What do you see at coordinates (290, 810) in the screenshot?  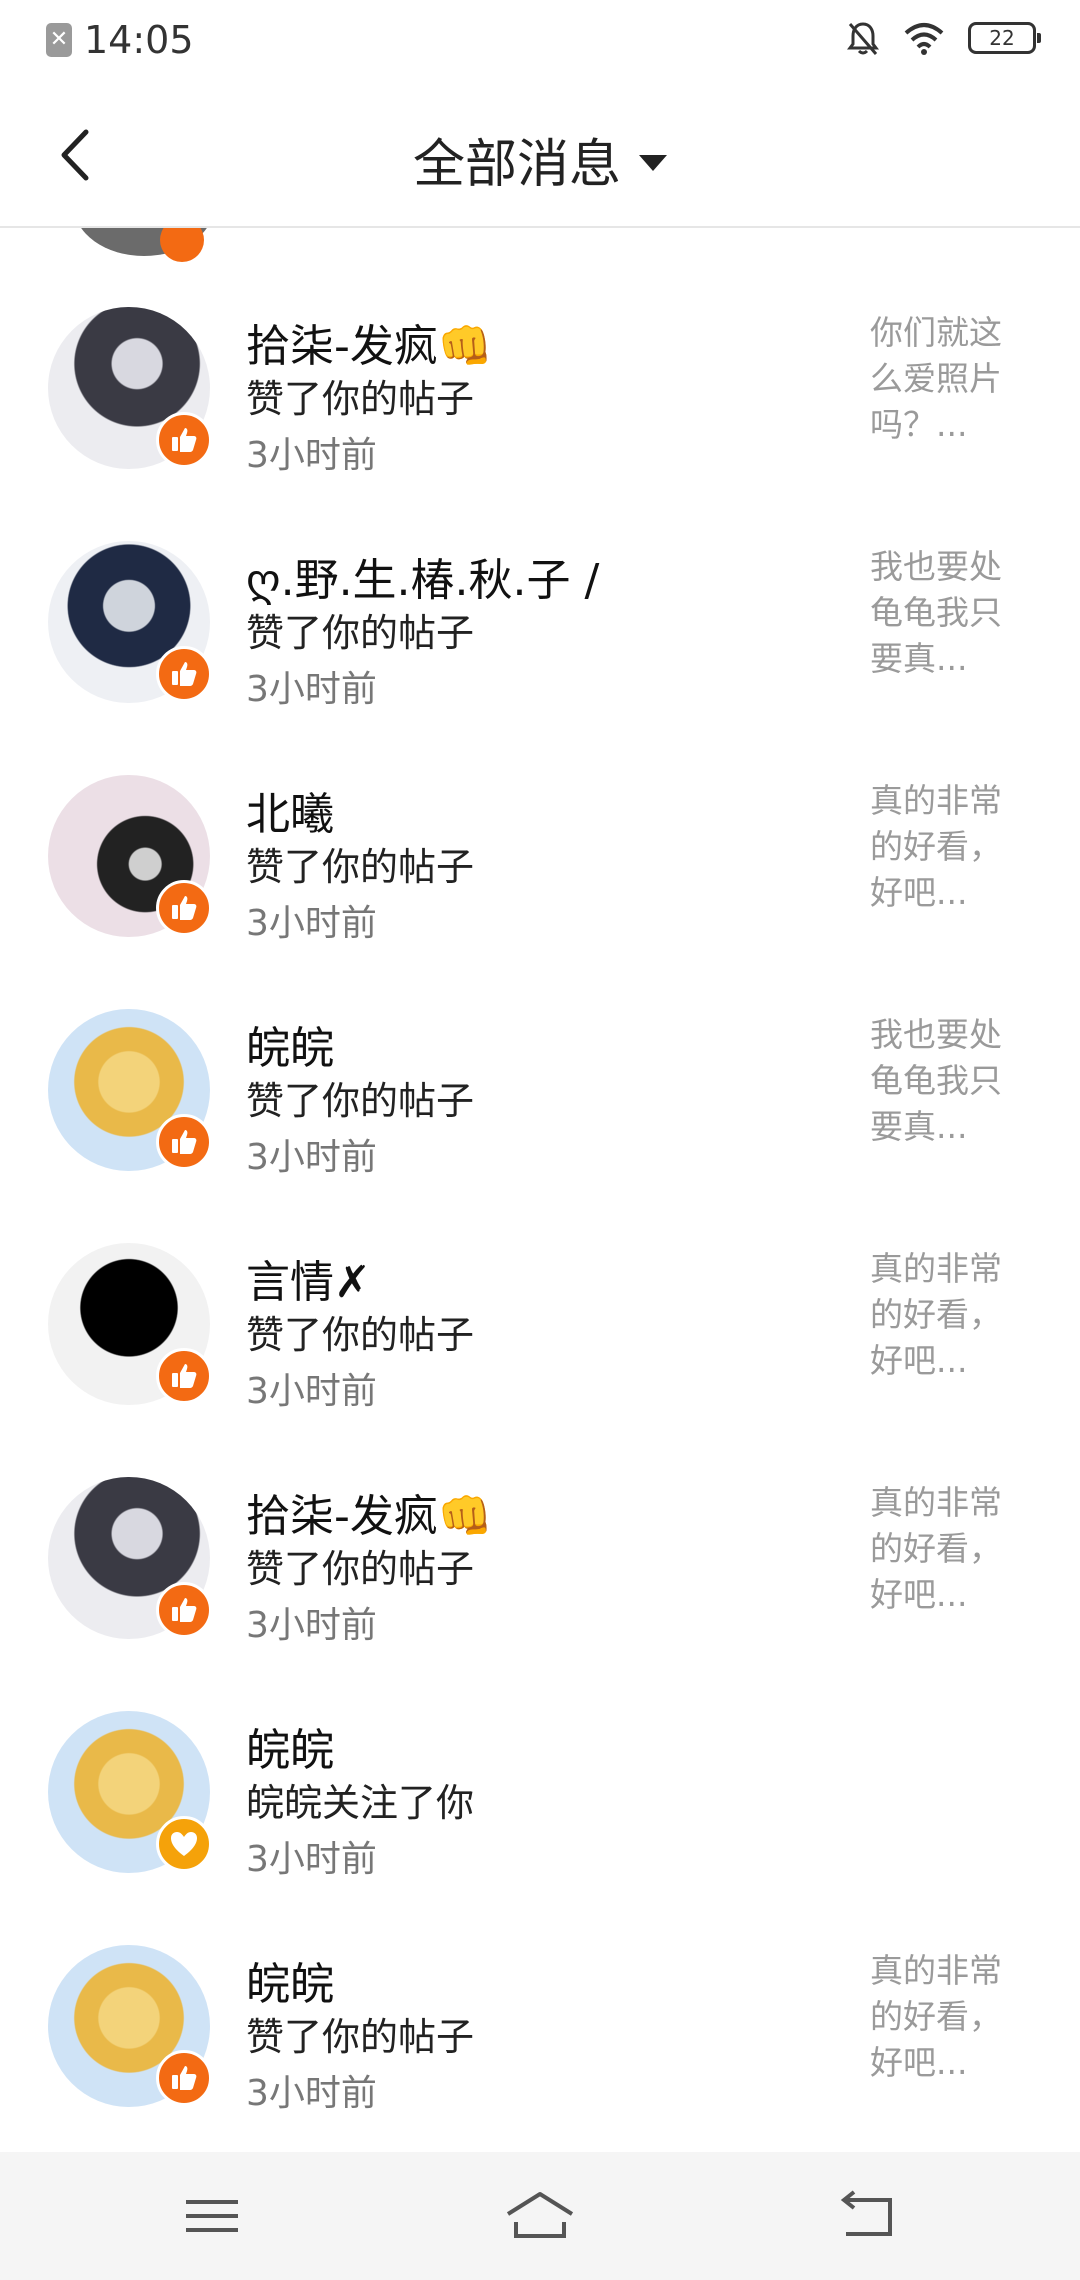 I see `notification-name: 北曦` at bounding box center [290, 810].